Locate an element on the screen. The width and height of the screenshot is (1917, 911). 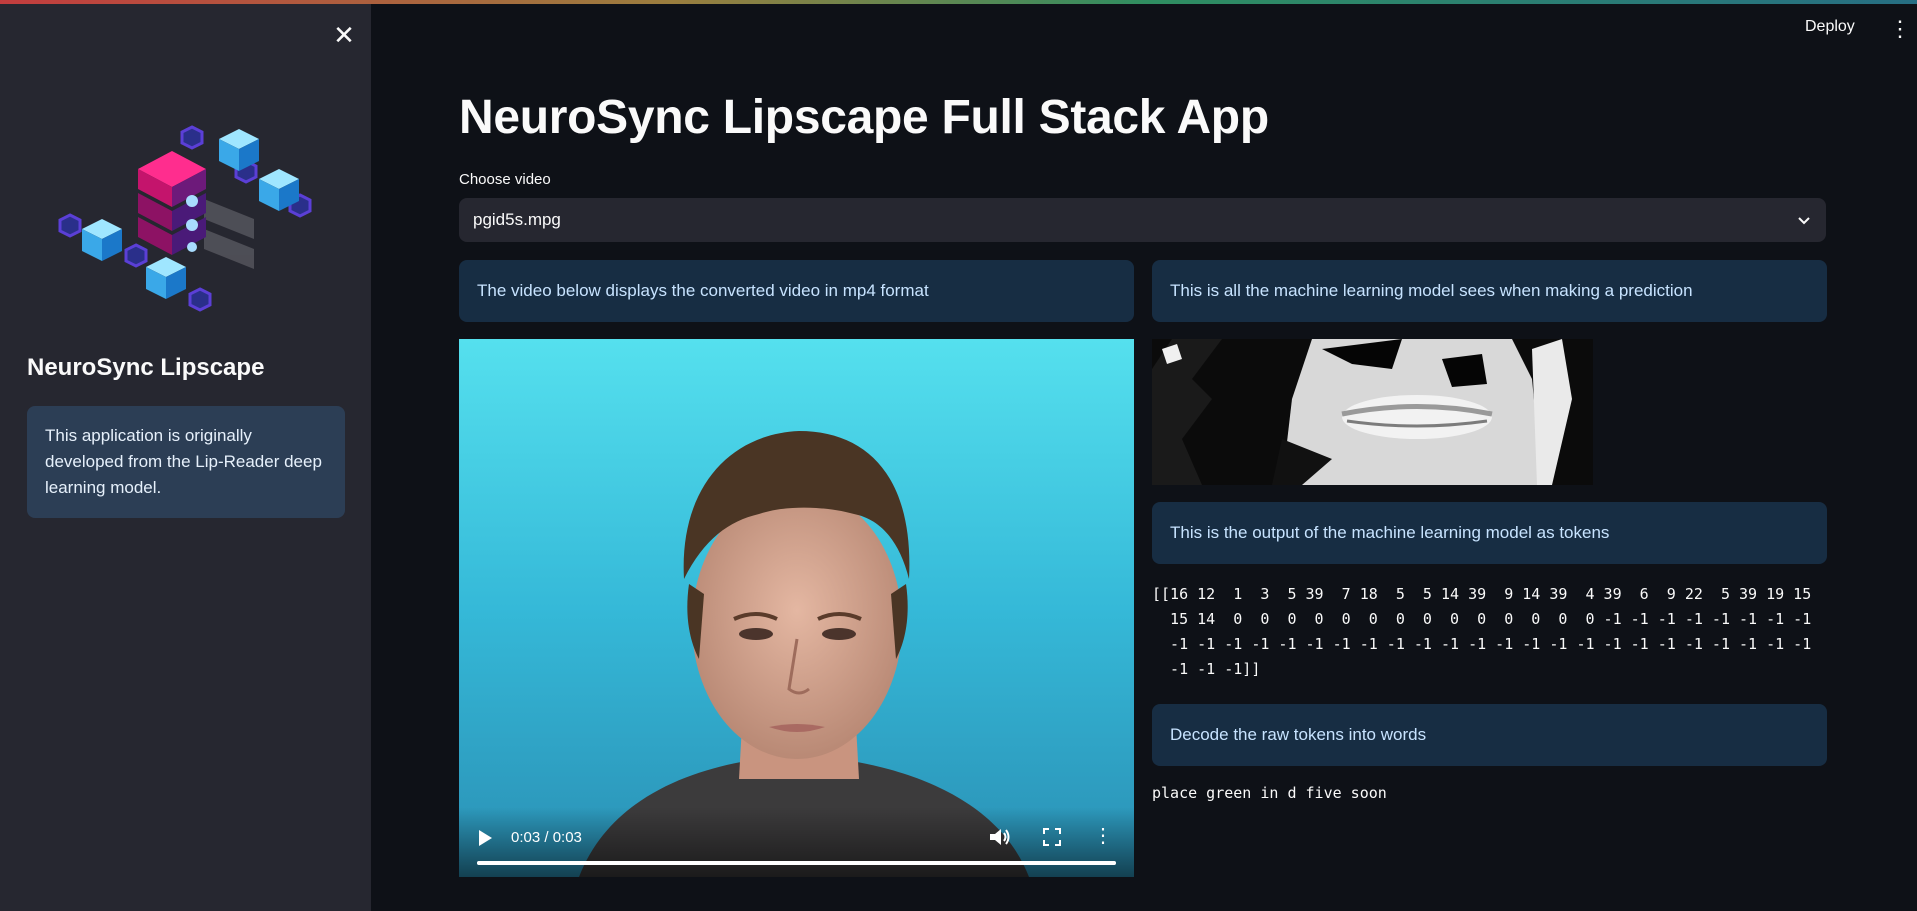
video-progress-bar is located at coordinates (796, 863).